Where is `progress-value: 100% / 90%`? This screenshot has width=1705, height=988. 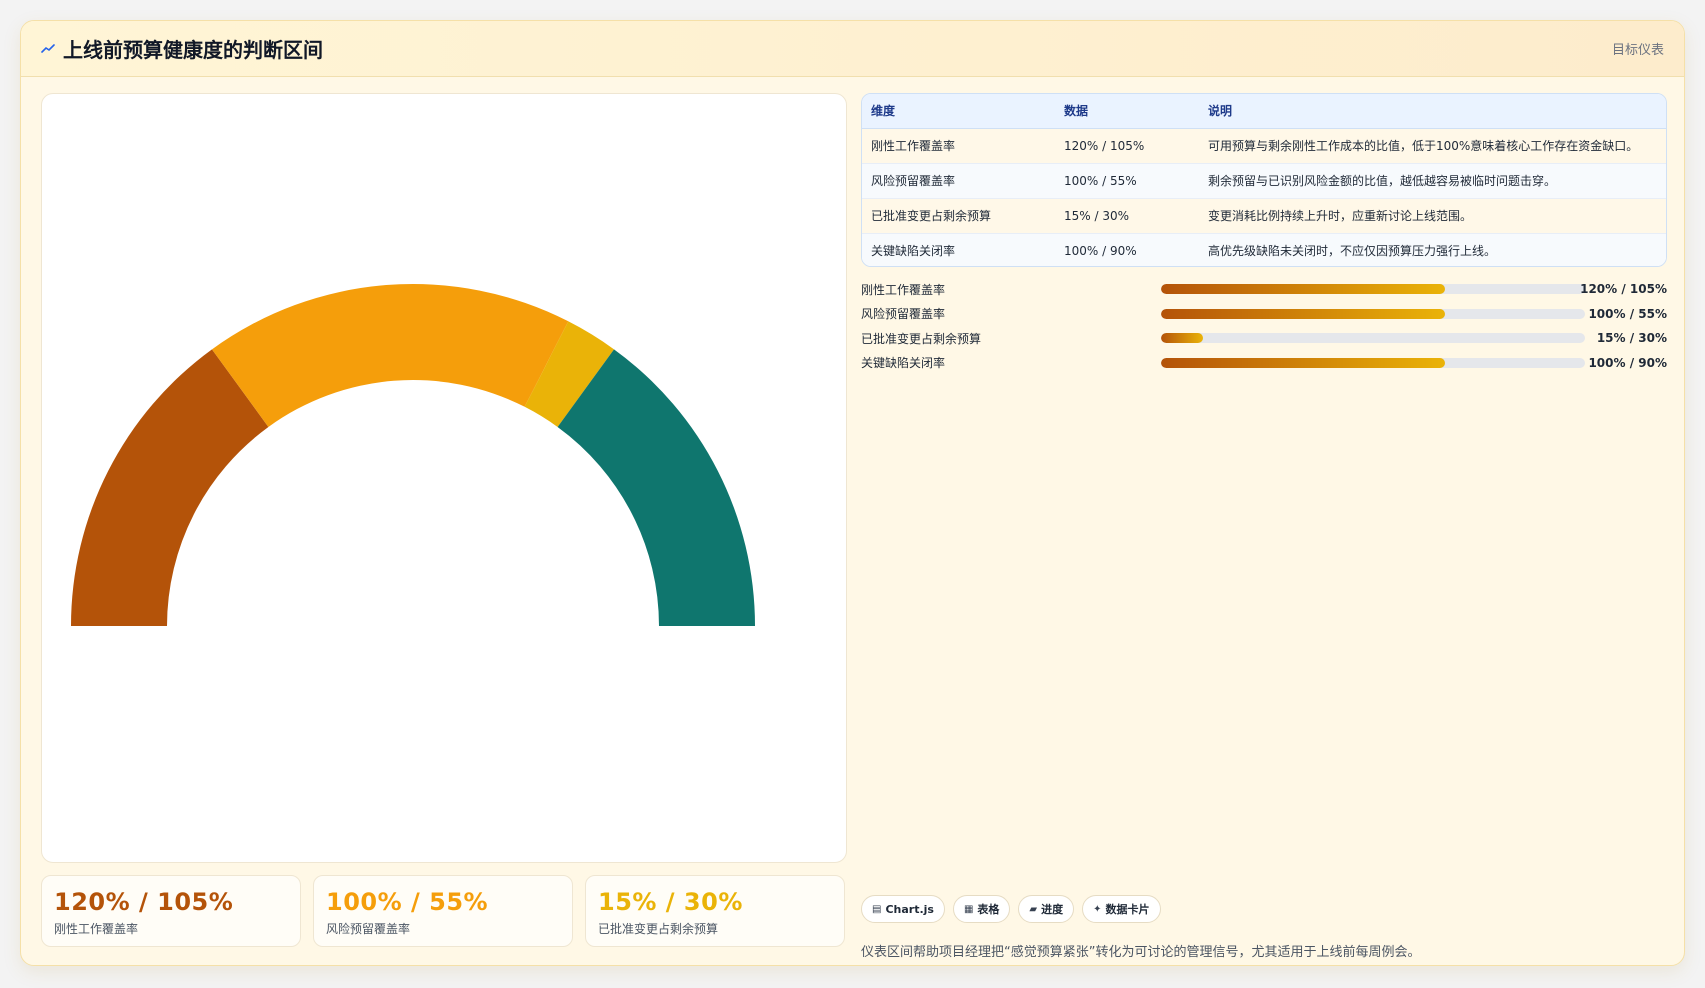
progress-value: 100% / 90% is located at coordinates (1627, 362).